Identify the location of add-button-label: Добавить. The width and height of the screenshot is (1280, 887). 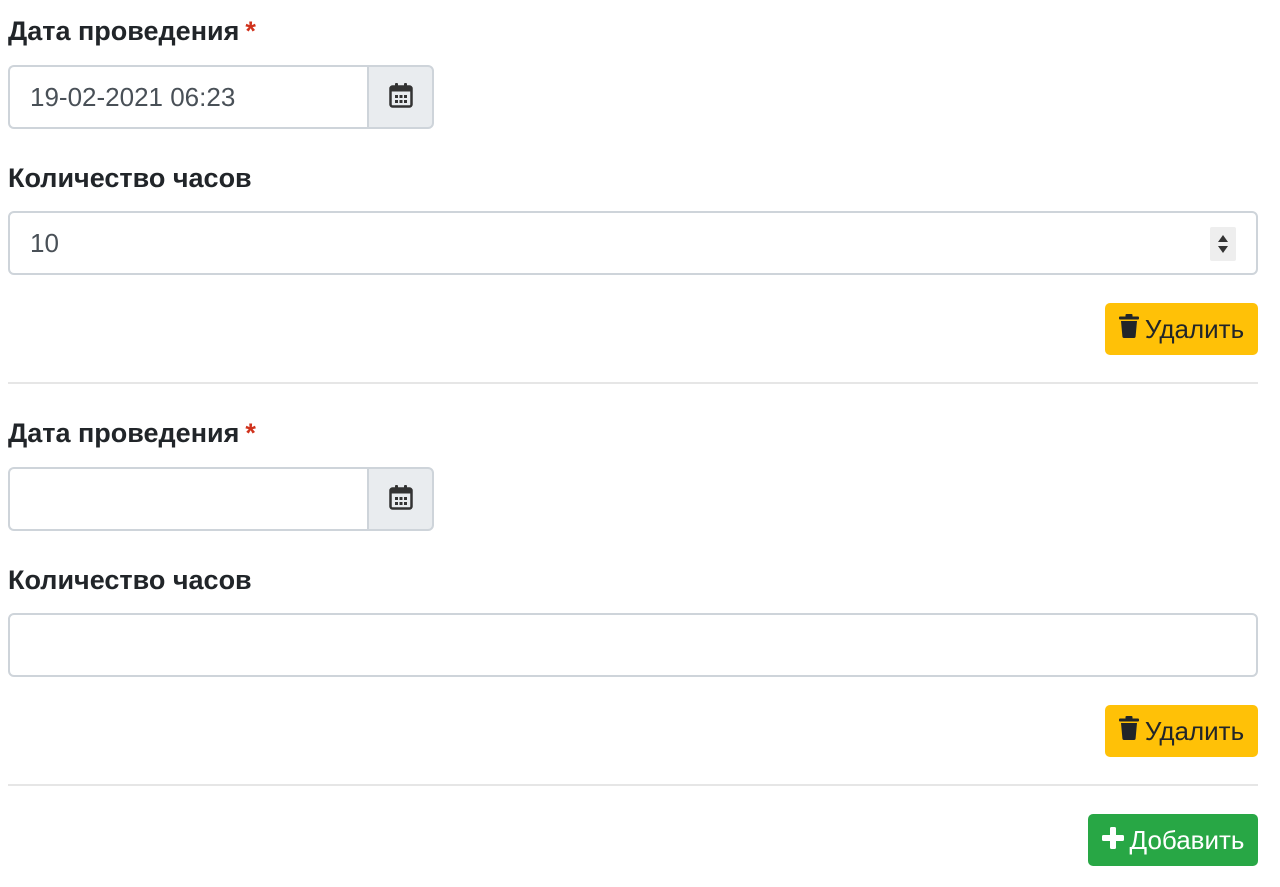
(1187, 839).